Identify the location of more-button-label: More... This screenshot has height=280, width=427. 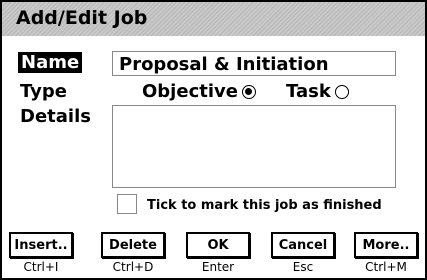
(386, 245).